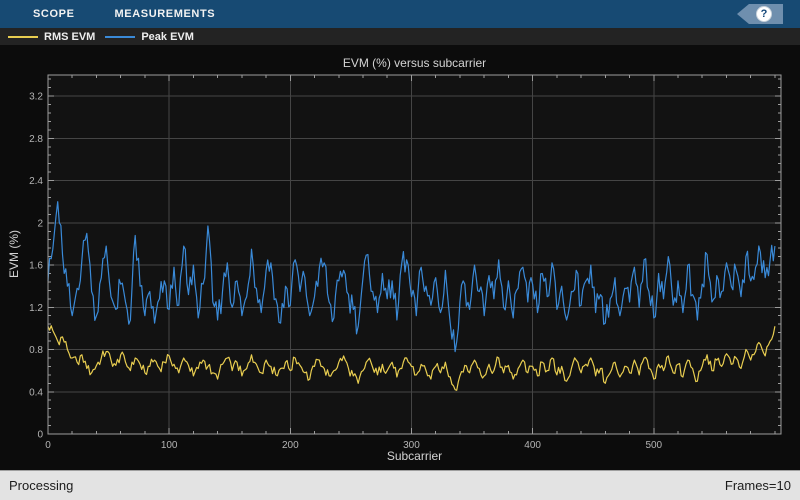 Image resolution: width=800 pixels, height=500 pixels. What do you see at coordinates (400, 485) in the screenshot?
I see `status-bar: Processing Frames=10` at bounding box center [400, 485].